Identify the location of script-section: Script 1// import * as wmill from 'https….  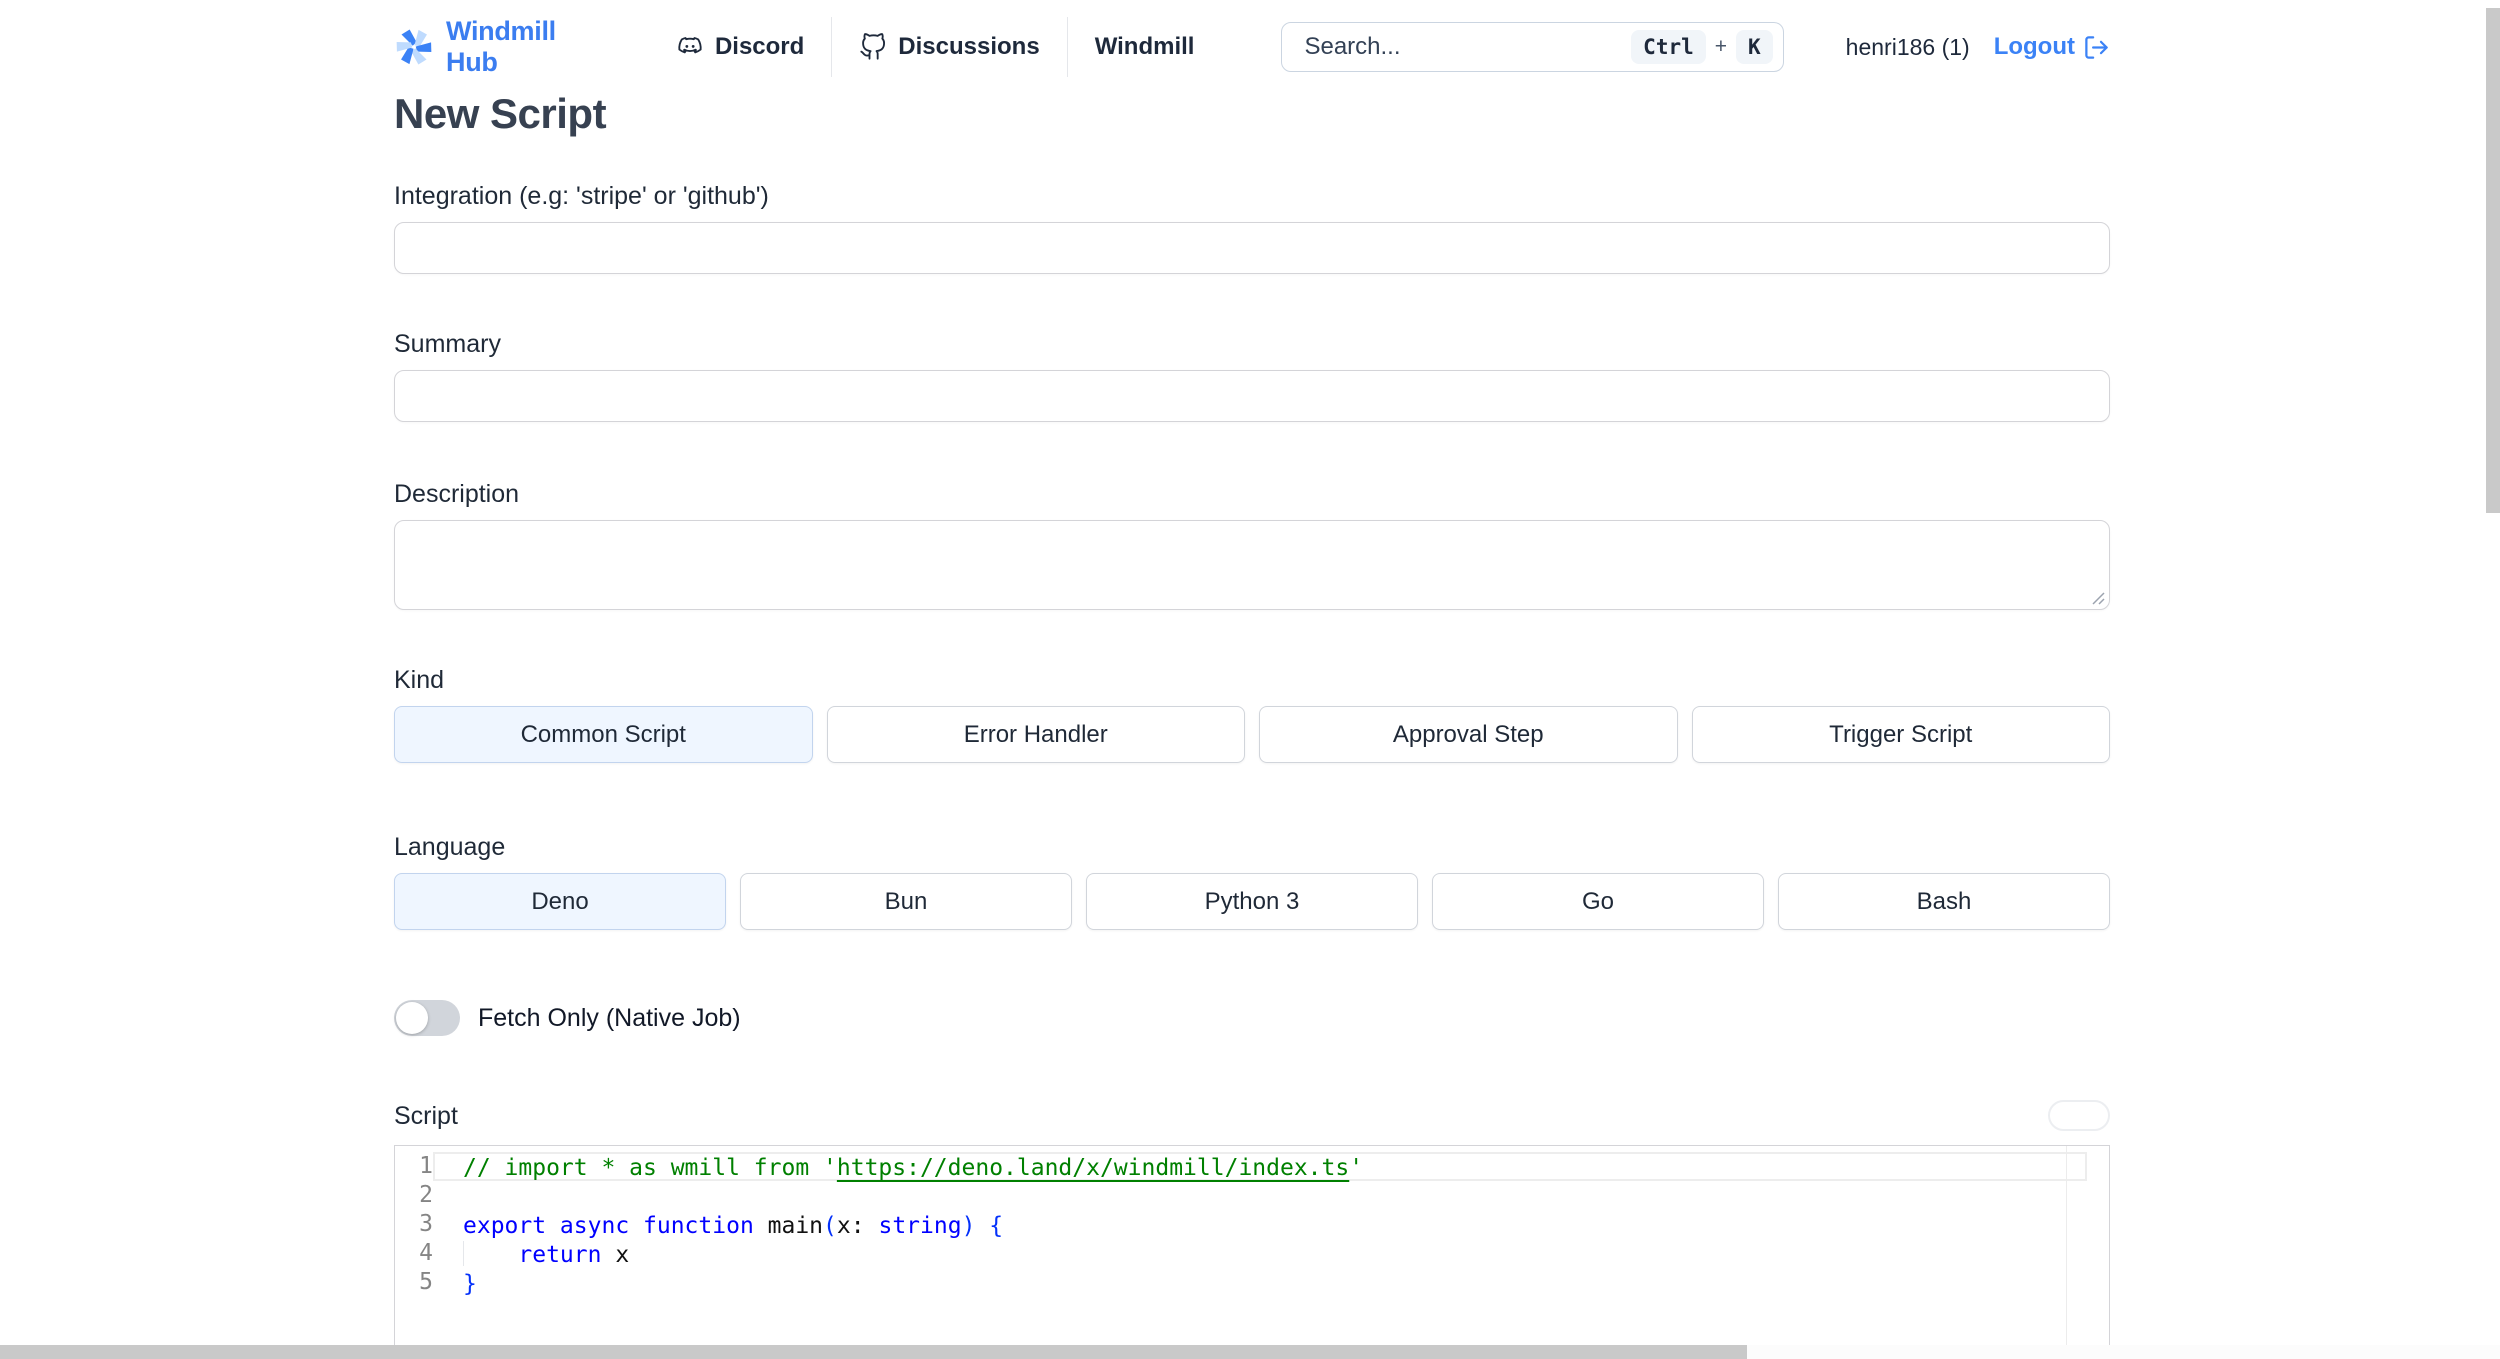
(1252, 1229).